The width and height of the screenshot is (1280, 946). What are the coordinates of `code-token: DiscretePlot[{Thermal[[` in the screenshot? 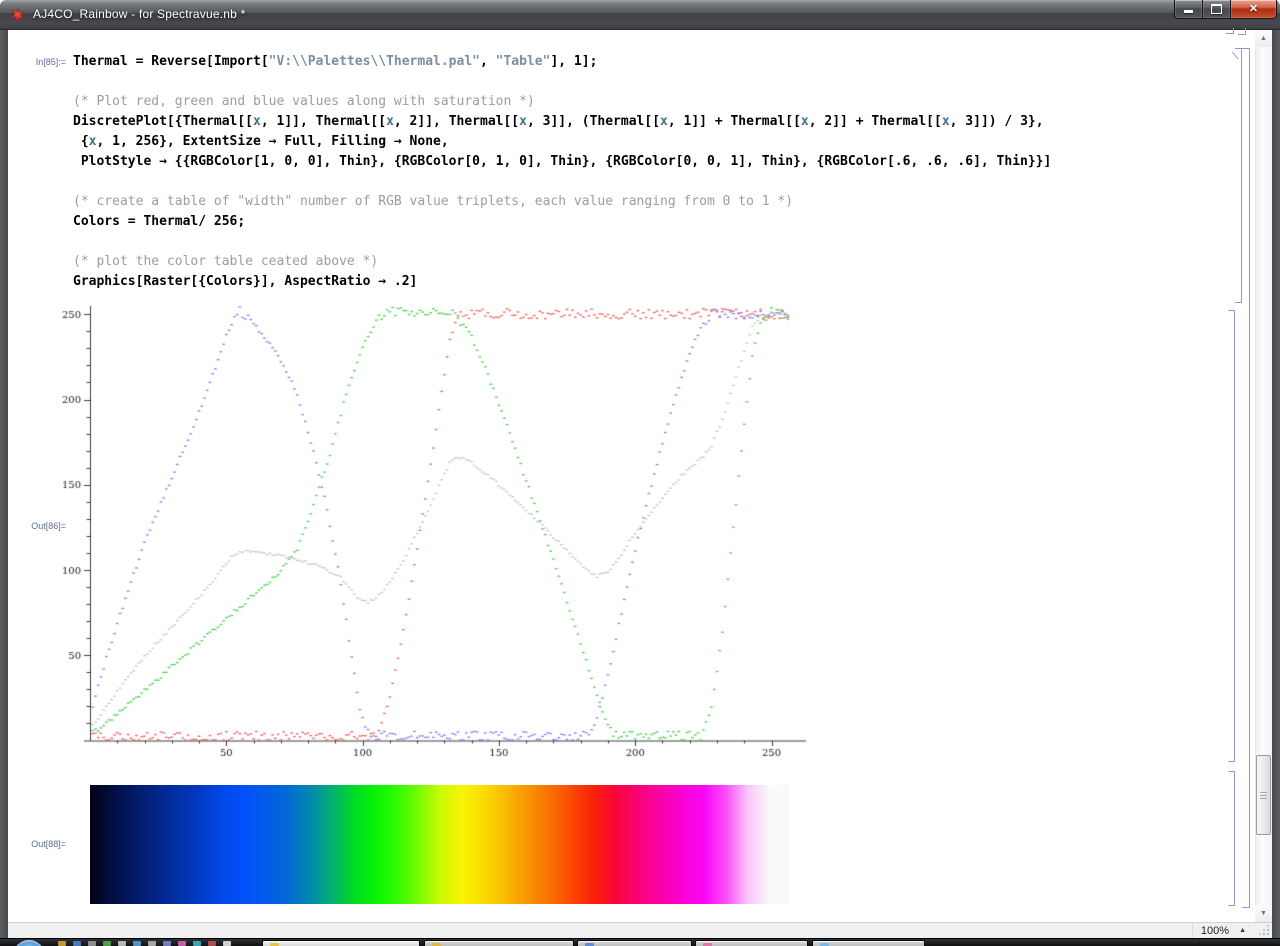 It's located at (163, 121).